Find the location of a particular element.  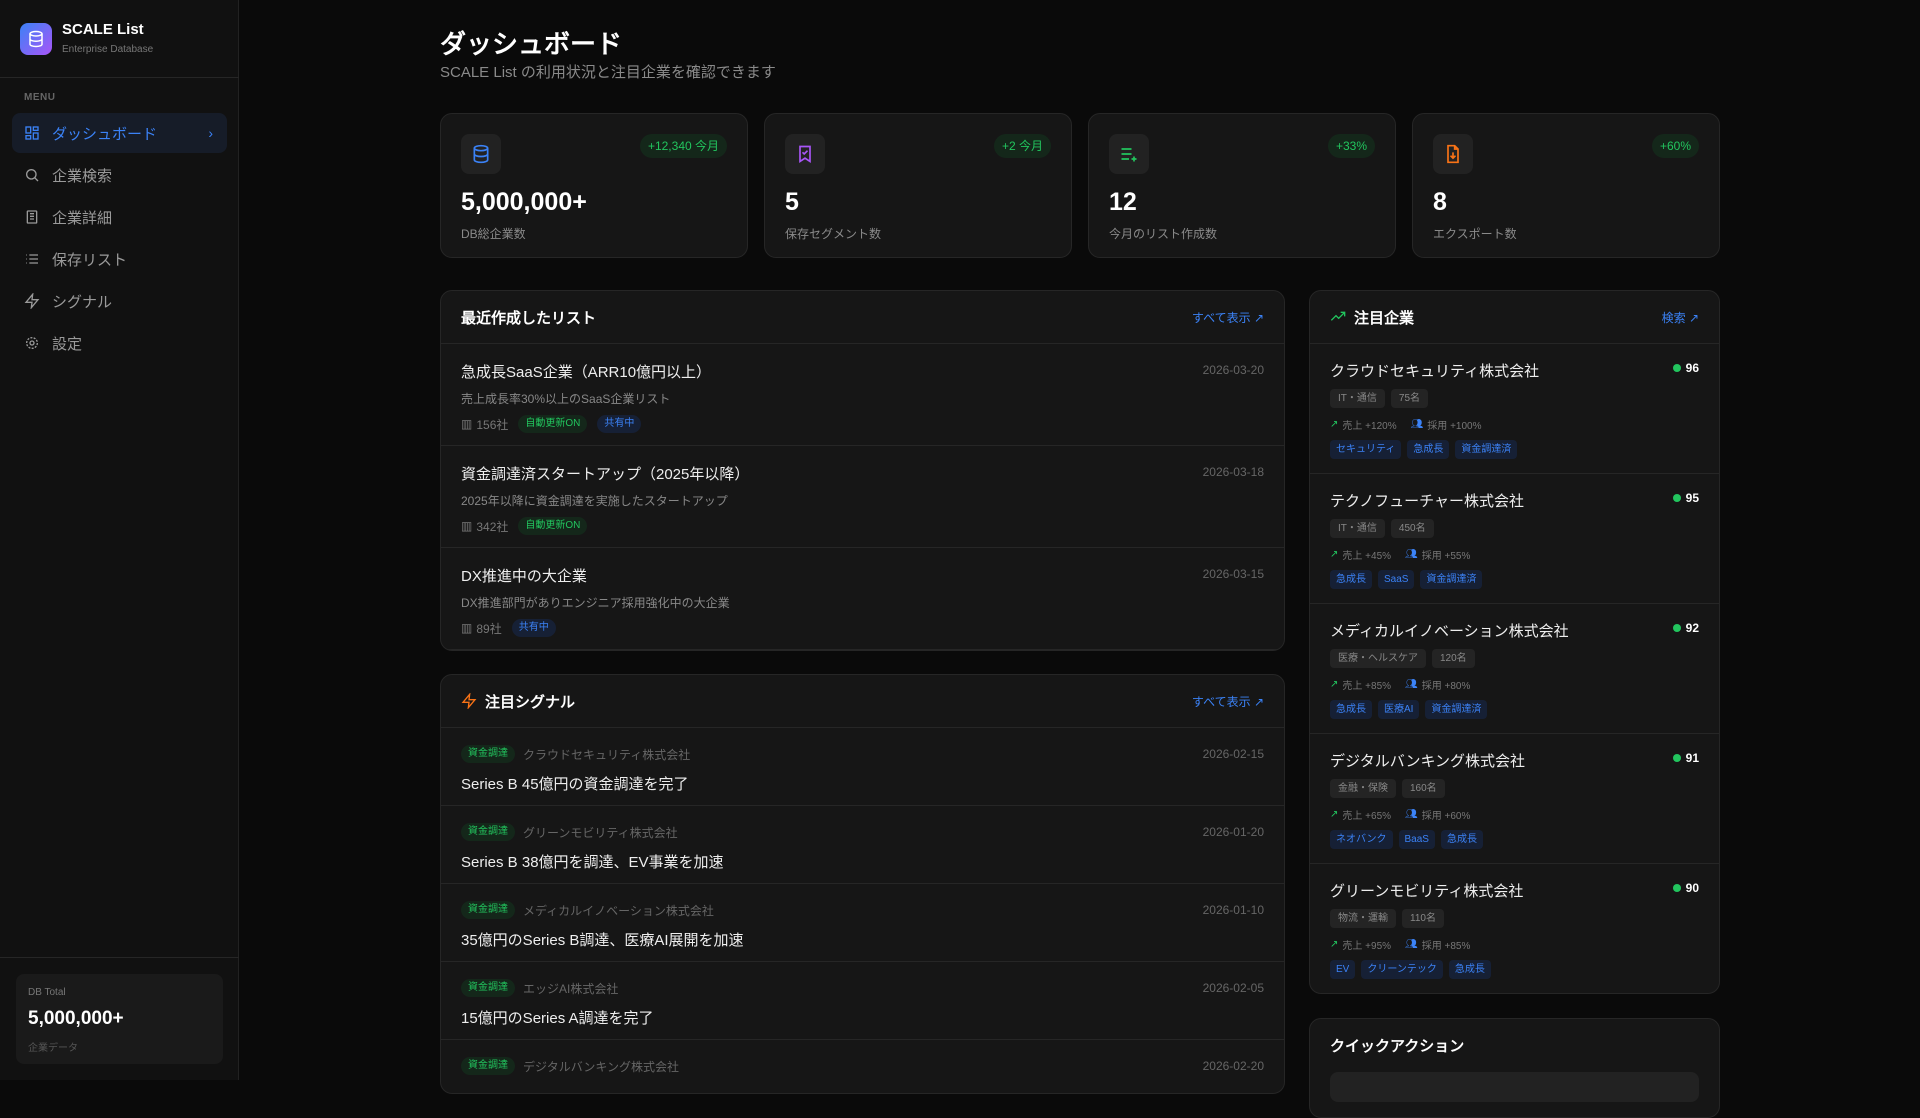

company-name: クラウドセキュリティ株式会社 is located at coordinates (1435, 371).